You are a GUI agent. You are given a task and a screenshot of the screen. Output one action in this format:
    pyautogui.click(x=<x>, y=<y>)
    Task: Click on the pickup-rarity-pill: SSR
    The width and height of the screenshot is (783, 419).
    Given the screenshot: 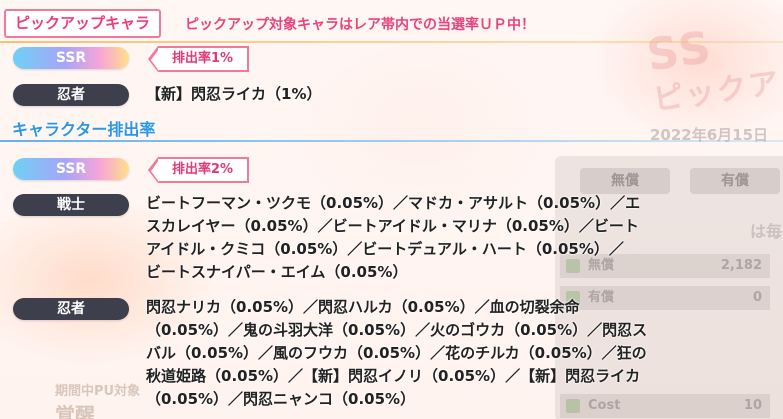 What is the action you would take?
    pyautogui.click(x=71, y=58)
    